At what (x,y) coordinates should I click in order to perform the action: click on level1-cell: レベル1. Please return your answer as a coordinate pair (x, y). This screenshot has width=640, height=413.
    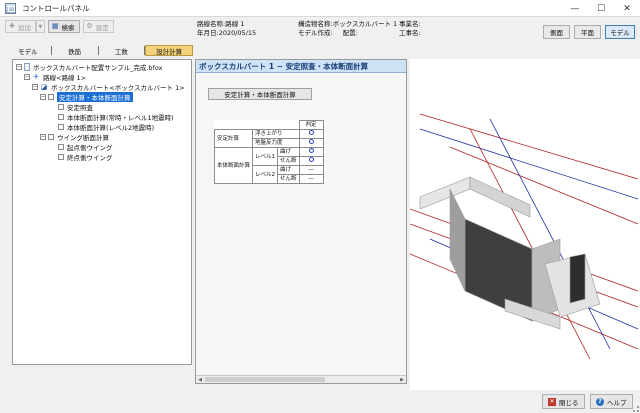
    Looking at the image, I should click on (265, 156).